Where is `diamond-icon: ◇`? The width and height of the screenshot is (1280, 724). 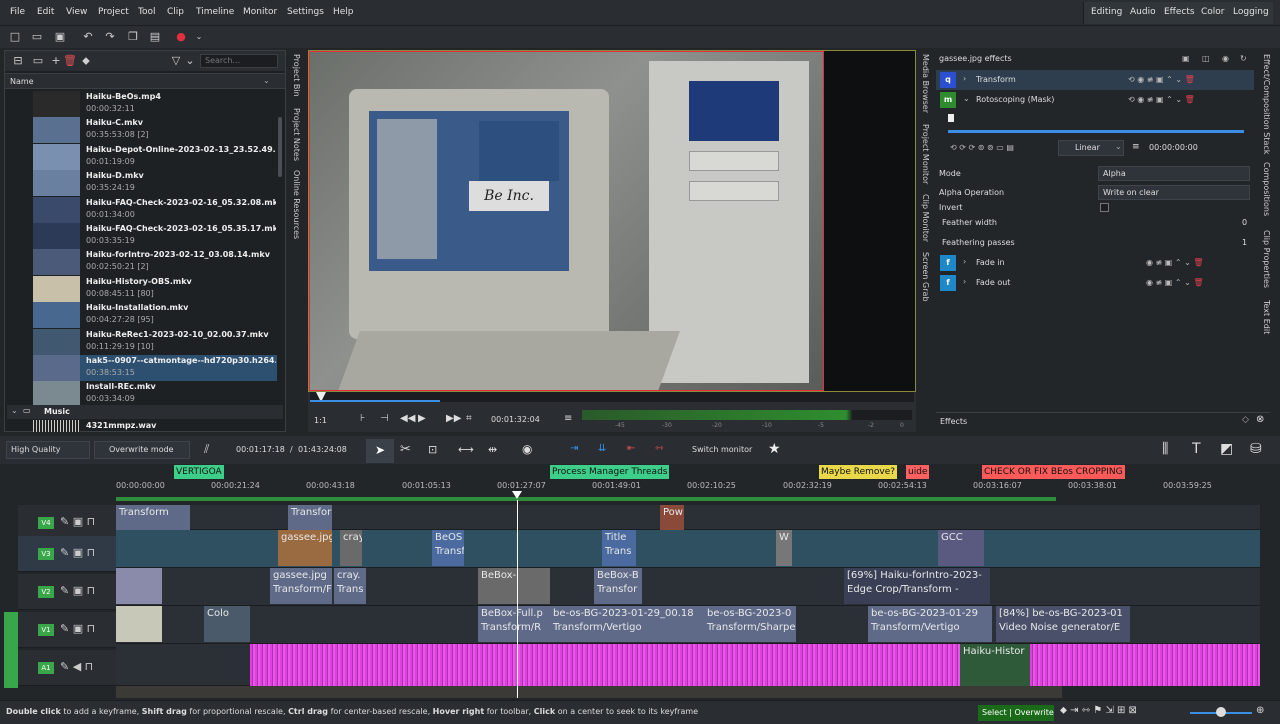
diamond-icon: ◇ is located at coordinates (1245, 420).